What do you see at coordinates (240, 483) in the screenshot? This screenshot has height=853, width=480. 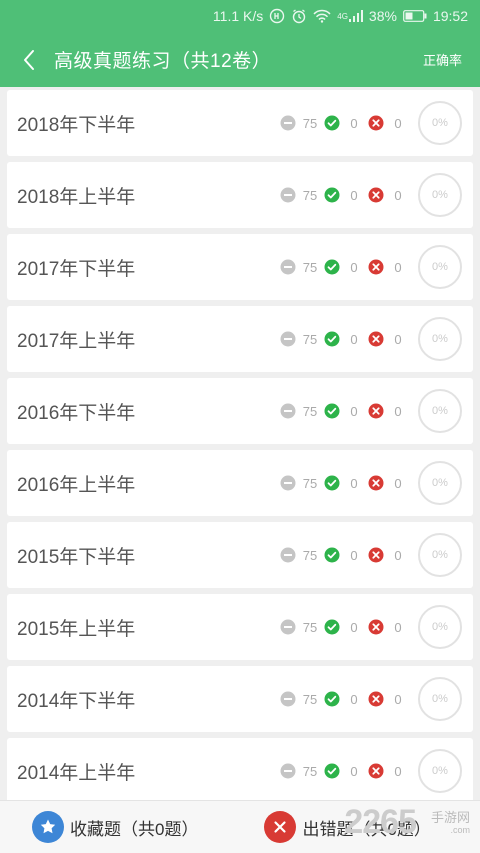 I see `paper-card: 2016年上半年 75 0 0 0%` at bounding box center [240, 483].